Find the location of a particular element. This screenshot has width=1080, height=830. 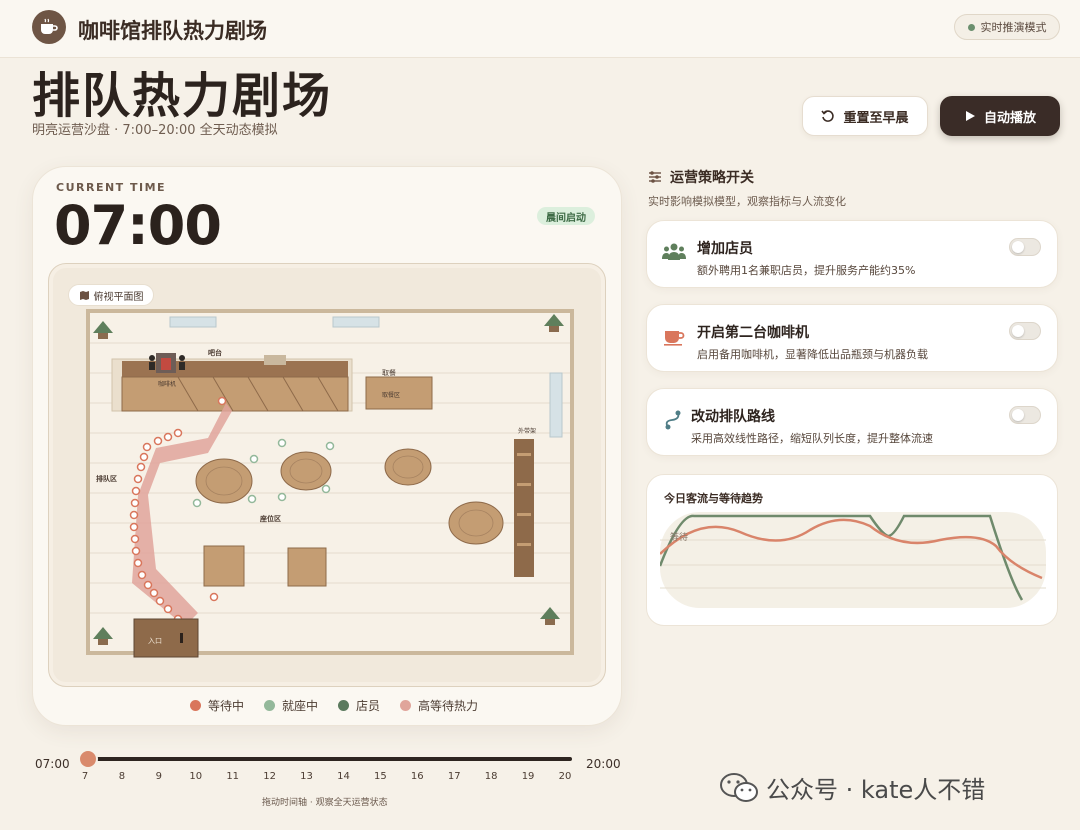

current-time-label: CURRENT TIME is located at coordinates (111, 187).